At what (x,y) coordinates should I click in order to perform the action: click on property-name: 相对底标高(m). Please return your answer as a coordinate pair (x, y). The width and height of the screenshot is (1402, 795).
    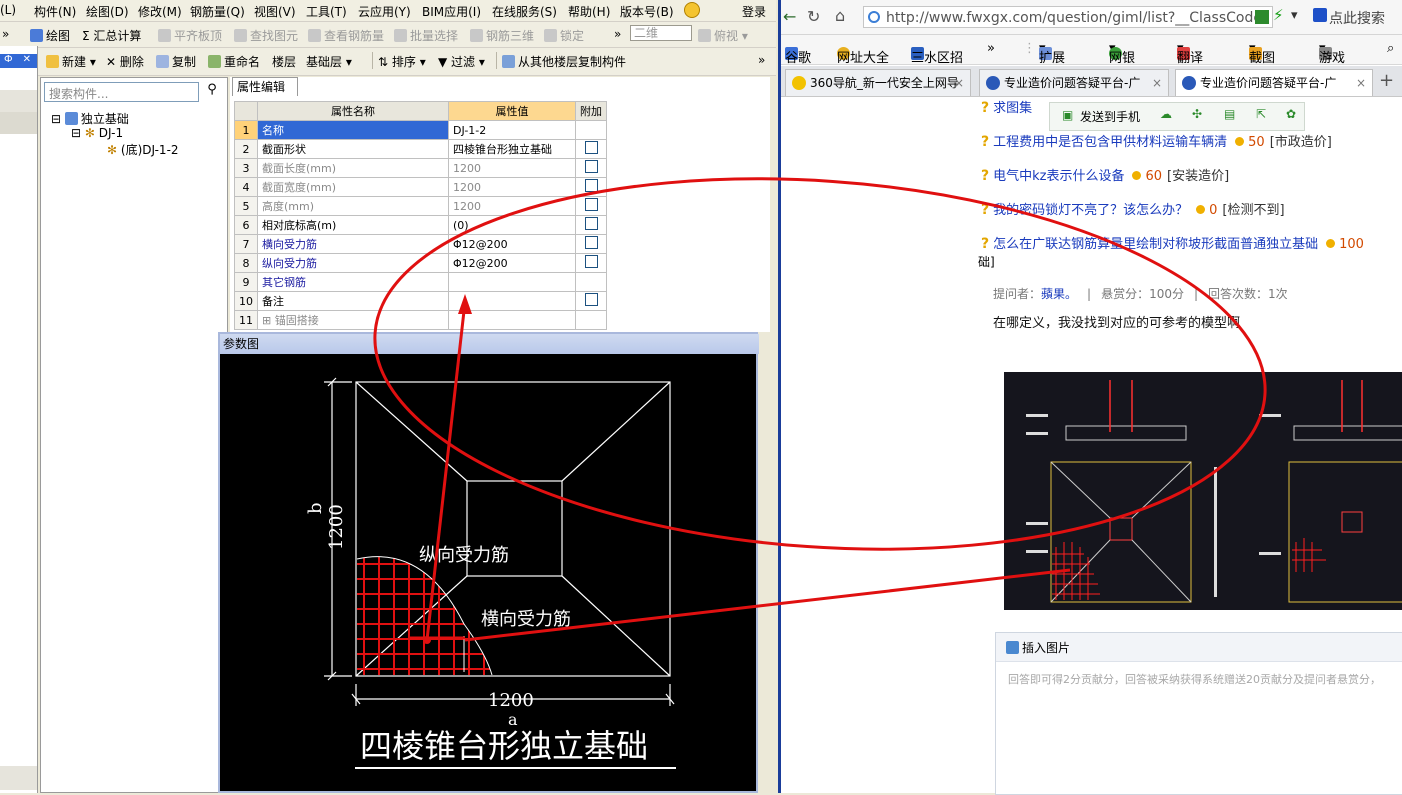
    Looking at the image, I should click on (353, 225).